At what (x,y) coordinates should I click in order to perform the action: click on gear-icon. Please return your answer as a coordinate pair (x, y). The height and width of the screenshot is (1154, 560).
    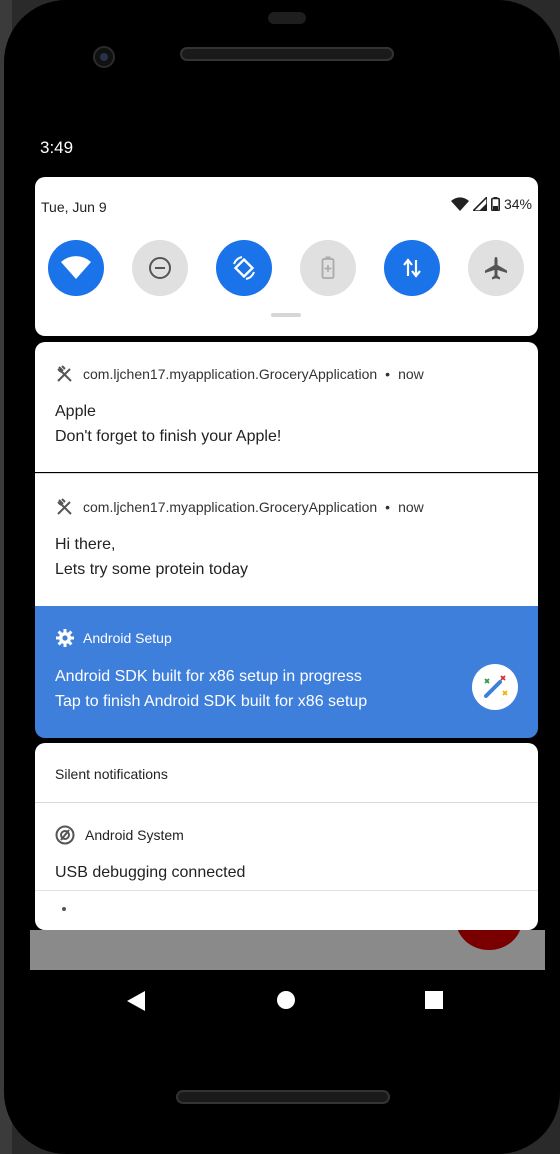
    Looking at the image, I should click on (65, 638).